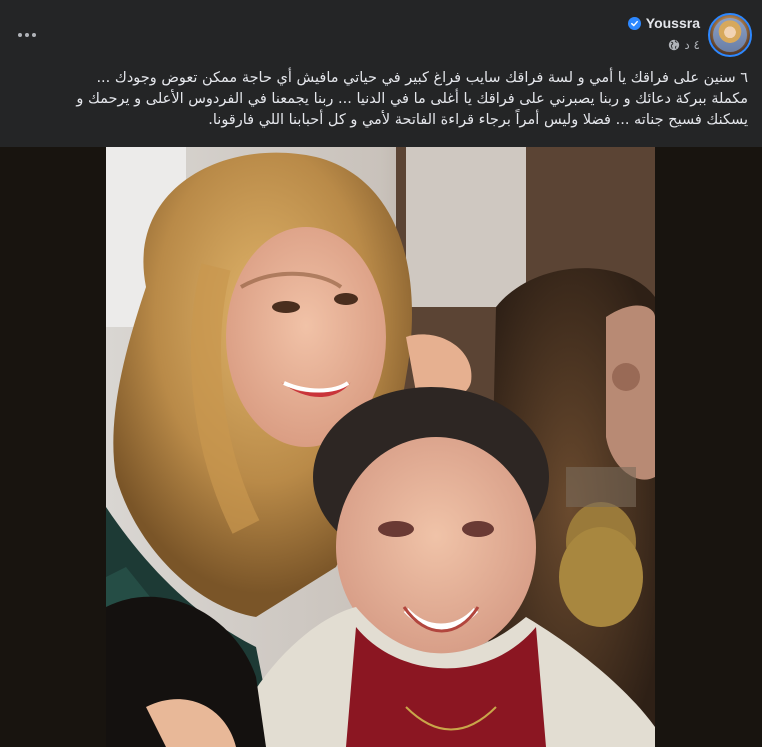 This screenshot has height=747, width=762. I want to click on author-avatar, so click(730, 35).